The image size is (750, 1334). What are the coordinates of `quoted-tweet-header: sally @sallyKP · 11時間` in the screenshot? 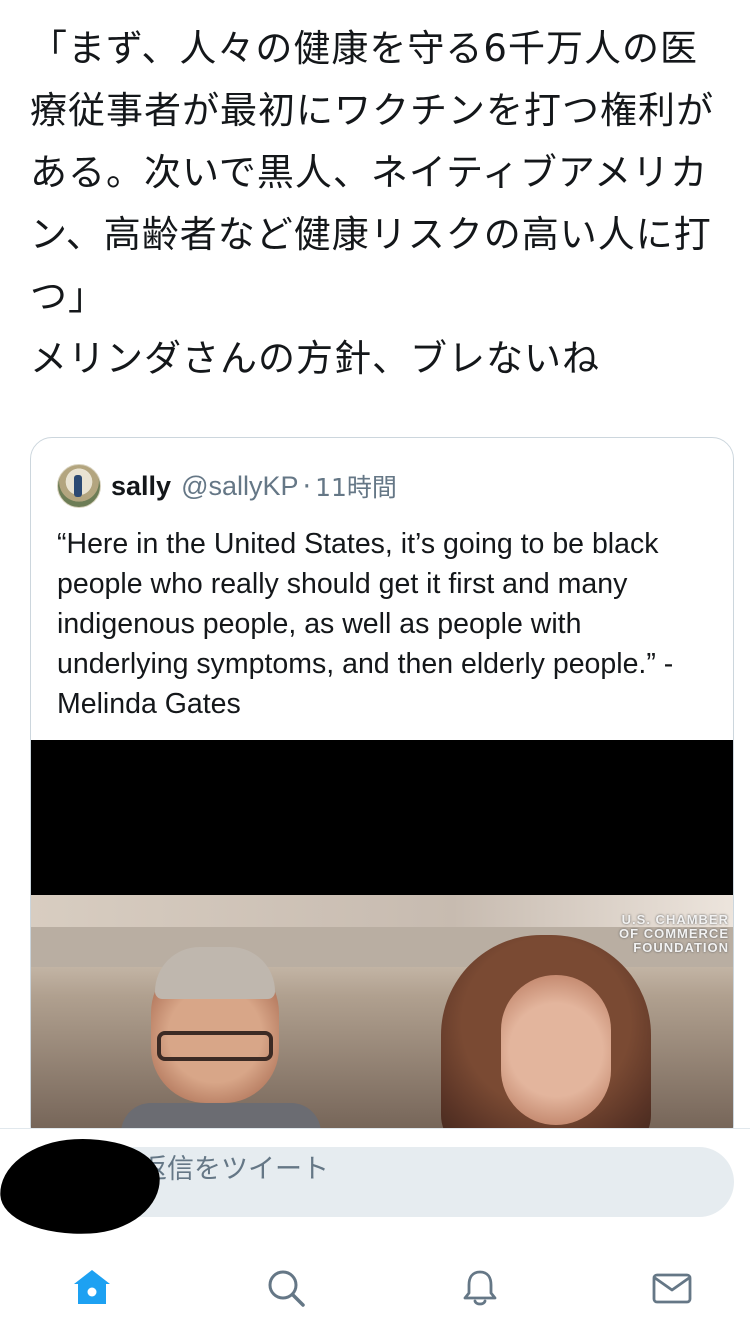 It's located at (227, 486).